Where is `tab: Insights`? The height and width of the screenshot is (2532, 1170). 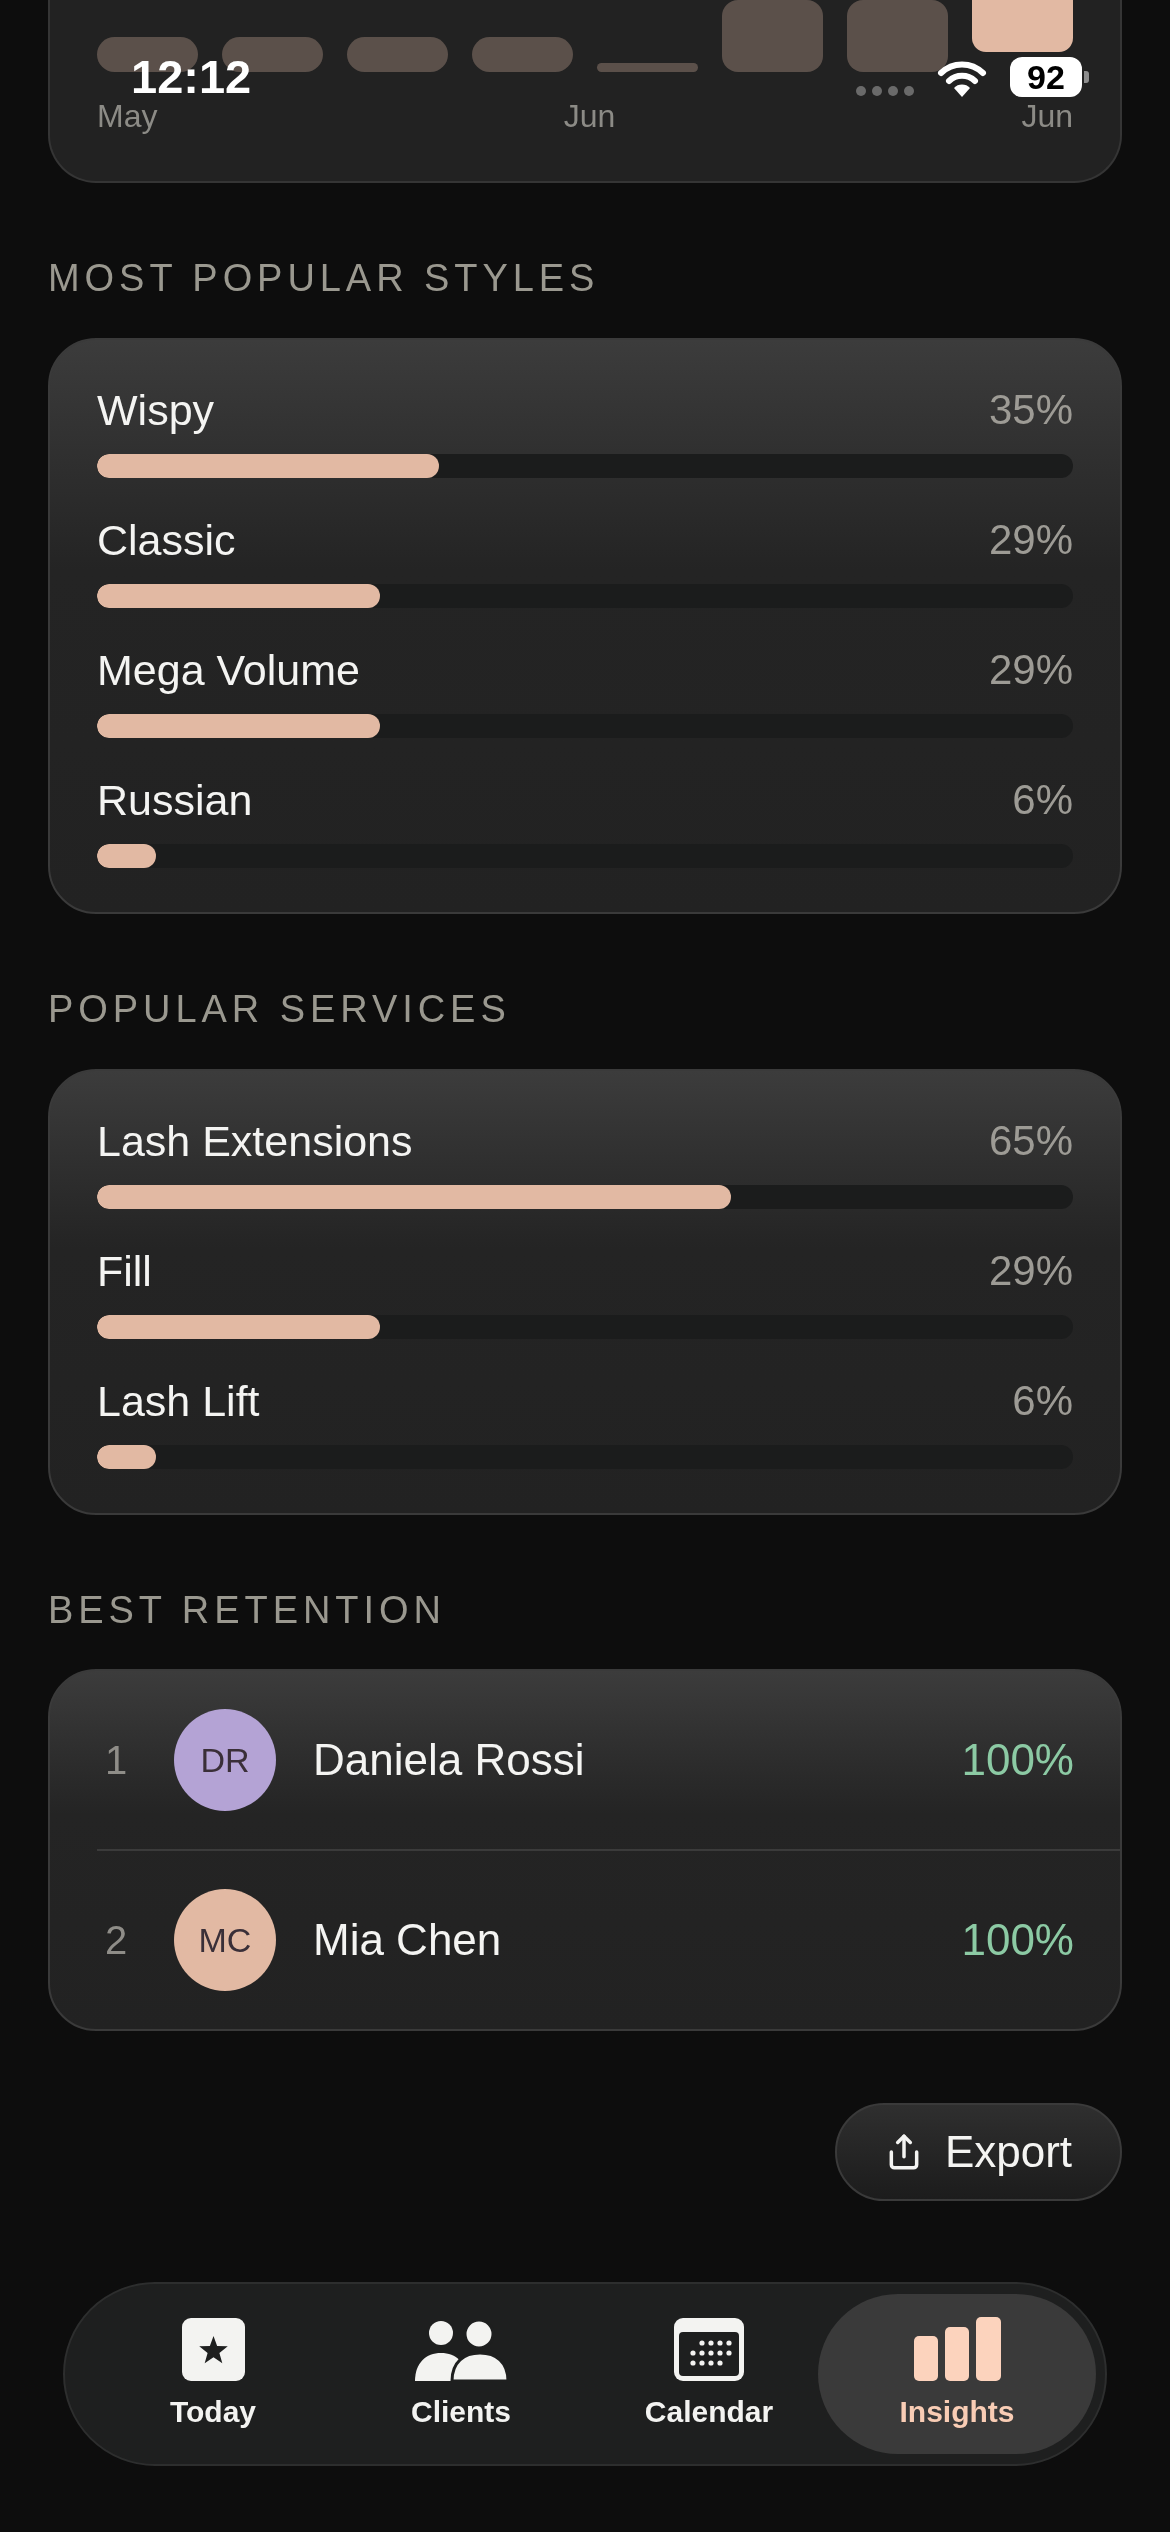 tab: Insights is located at coordinates (957, 2374).